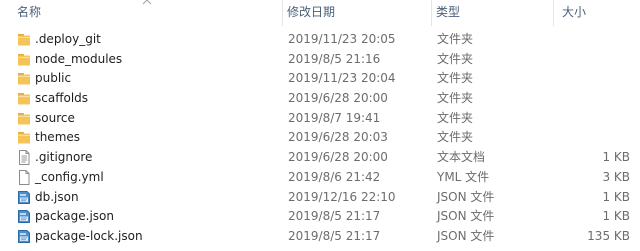  Describe the element at coordinates (150, 13) in the screenshot. I see `column-header-name: 名称` at that location.